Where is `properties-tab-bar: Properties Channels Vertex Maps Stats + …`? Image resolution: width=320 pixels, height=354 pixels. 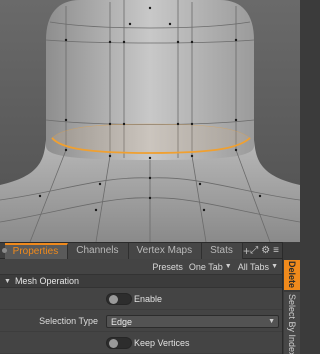
properties-tab-bar: Properties Channels Vertex Maps Stats + … is located at coordinates (141, 250).